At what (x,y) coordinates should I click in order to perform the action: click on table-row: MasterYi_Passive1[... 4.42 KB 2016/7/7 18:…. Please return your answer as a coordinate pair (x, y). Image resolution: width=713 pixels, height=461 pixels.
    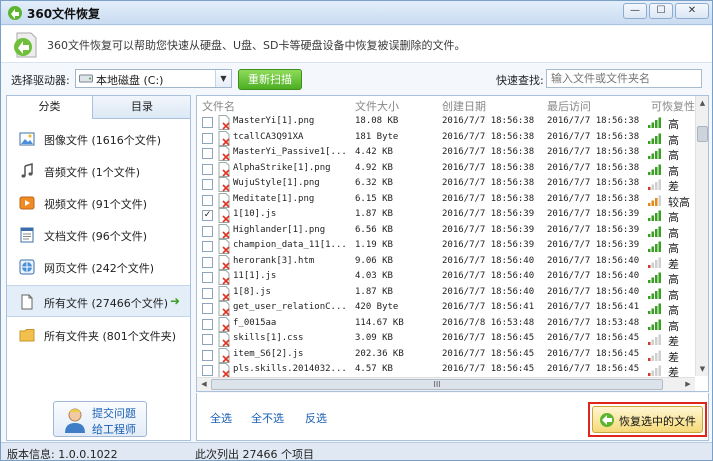
    Looking at the image, I should click on (446, 153).